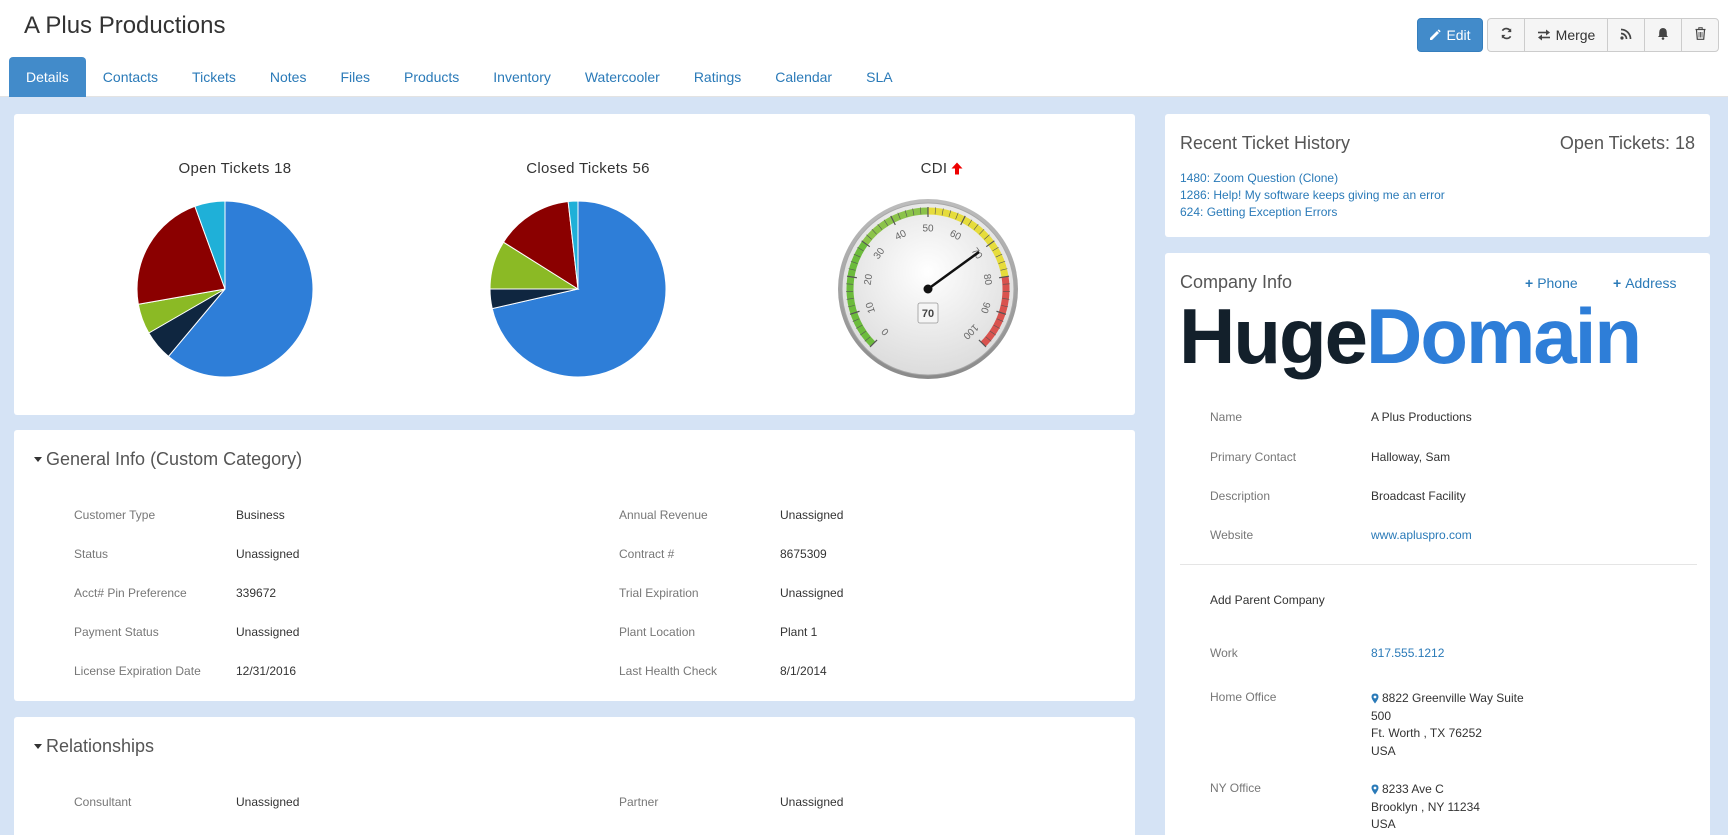 This screenshot has height=835, width=1728. What do you see at coordinates (125, 25) in the screenshot?
I see `page-title: A Plus Productions` at bounding box center [125, 25].